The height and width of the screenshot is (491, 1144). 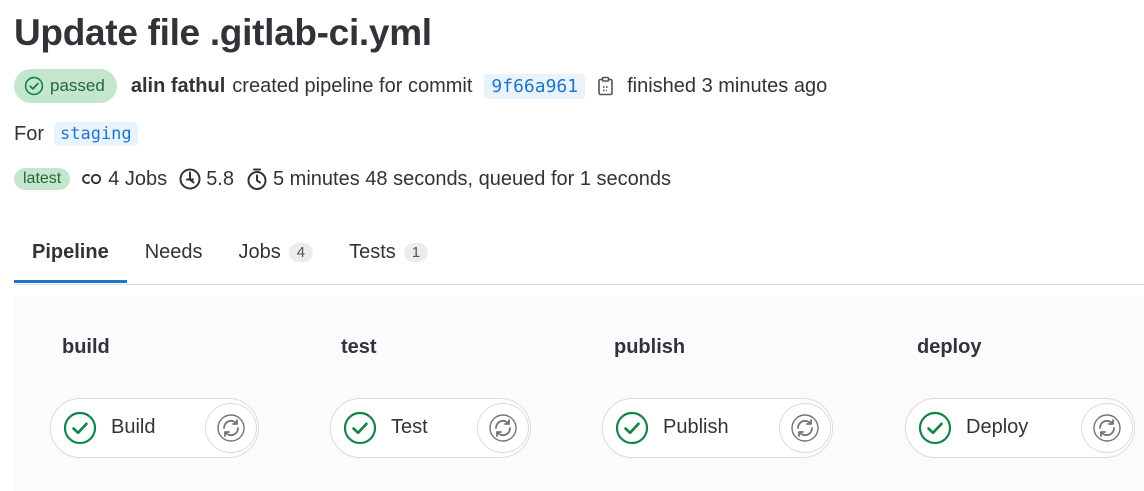 I want to click on retry-build-button, so click(x=231, y=428).